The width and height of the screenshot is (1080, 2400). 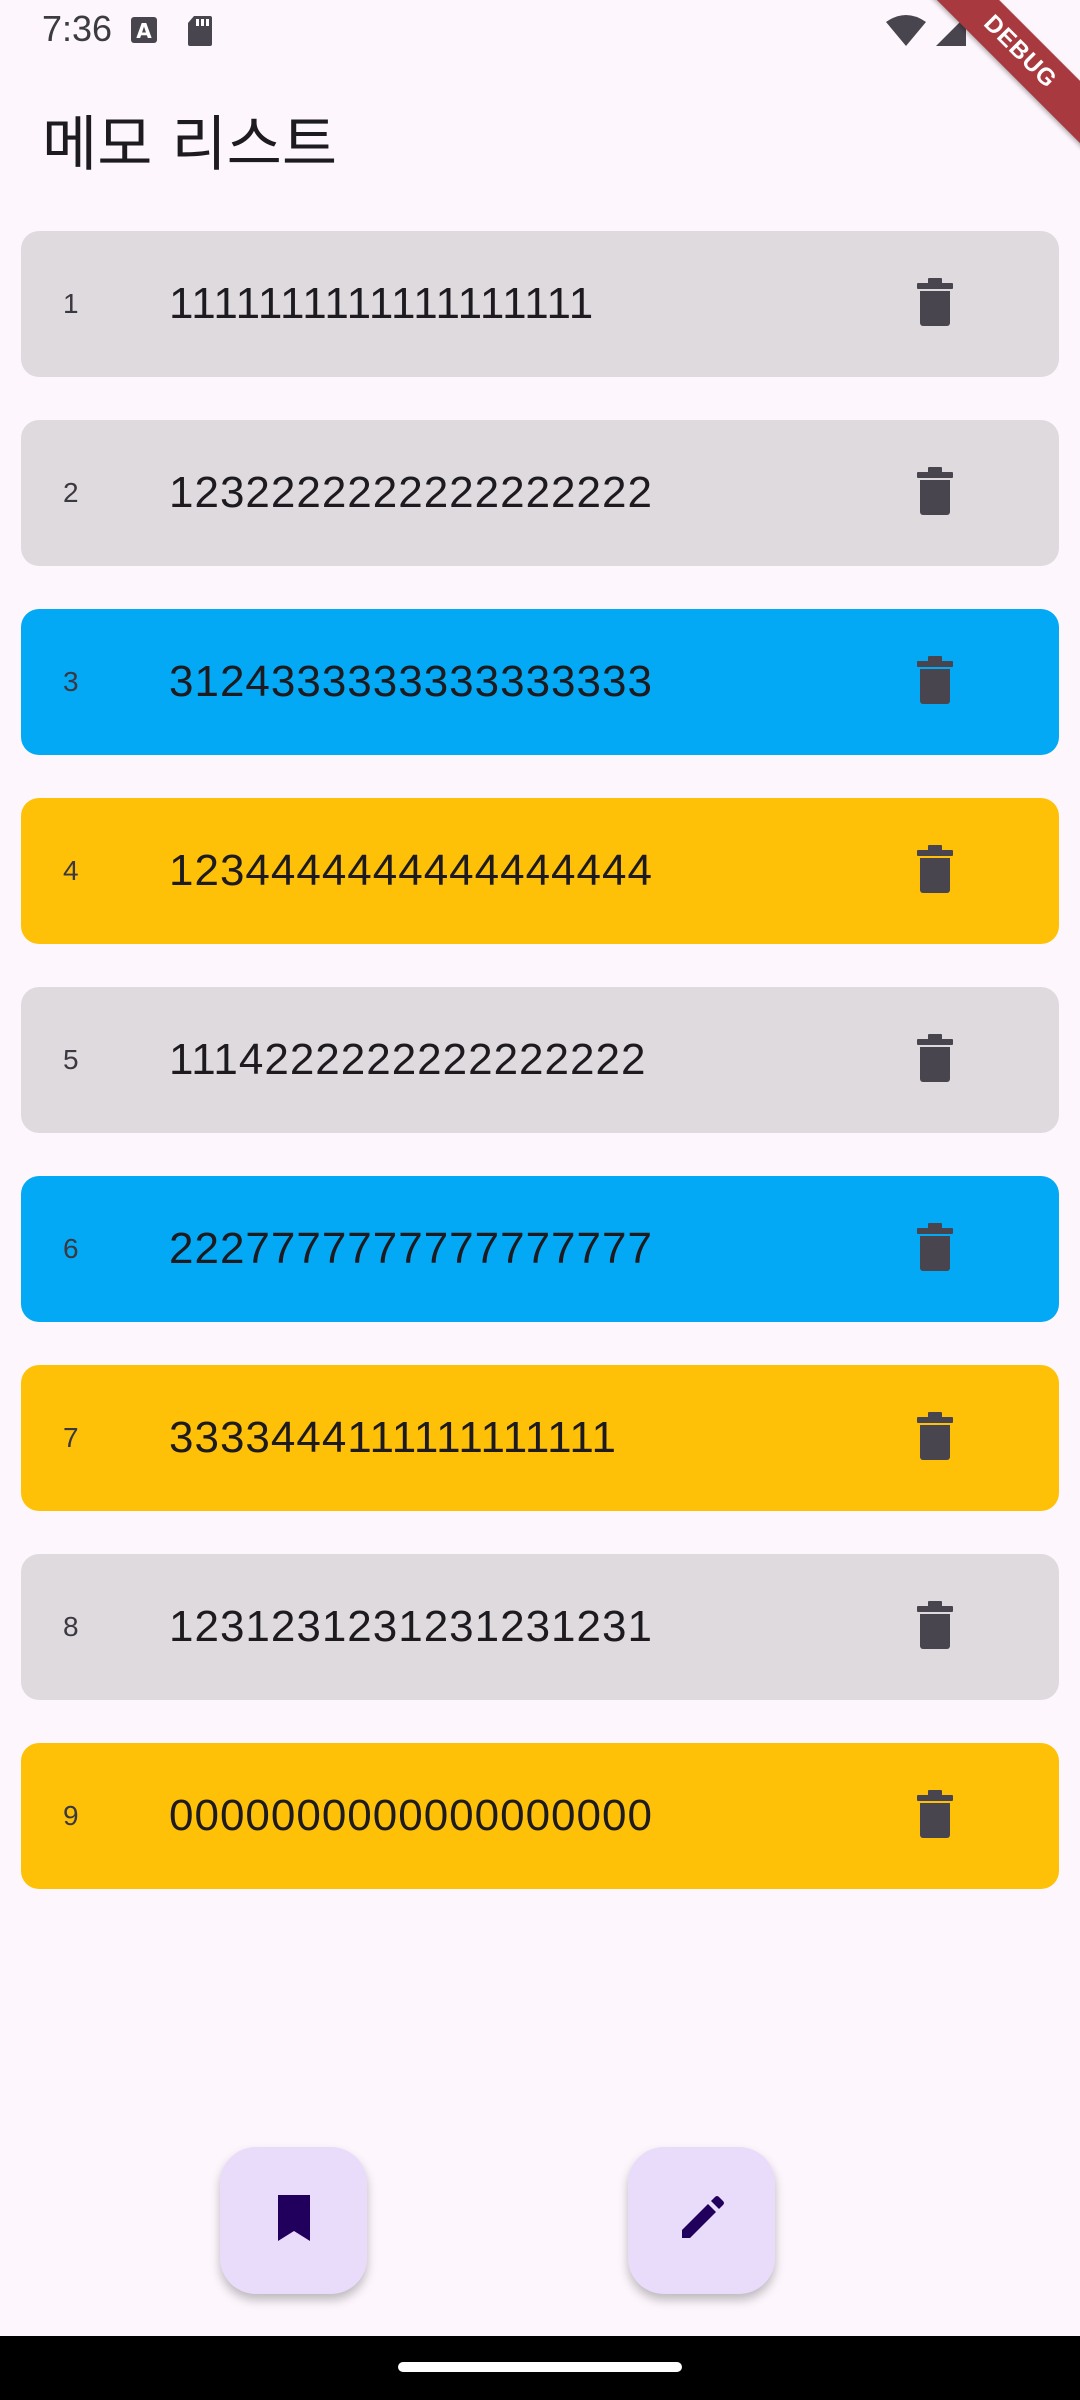 What do you see at coordinates (71, 492) in the screenshot?
I see `memo-index: 2` at bounding box center [71, 492].